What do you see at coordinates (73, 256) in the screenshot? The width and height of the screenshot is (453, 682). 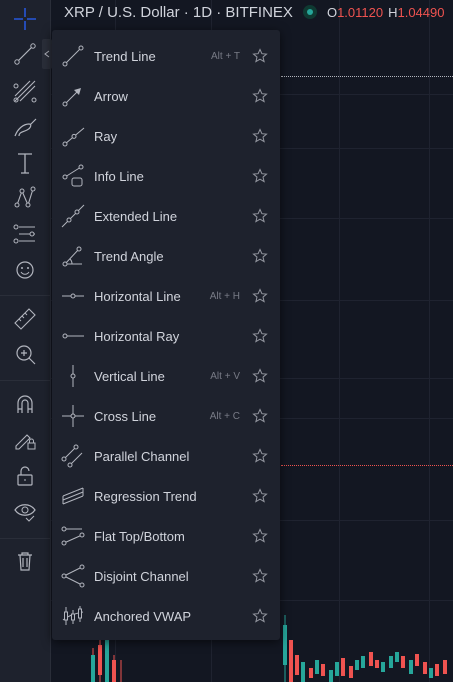 I see `trend-angle-icon` at bounding box center [73, 256].